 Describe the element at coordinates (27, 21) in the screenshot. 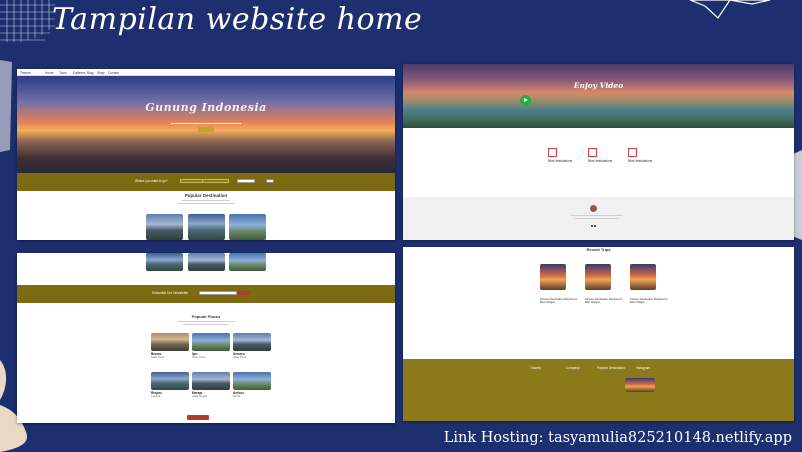

I see `grid-decoration` at that location.